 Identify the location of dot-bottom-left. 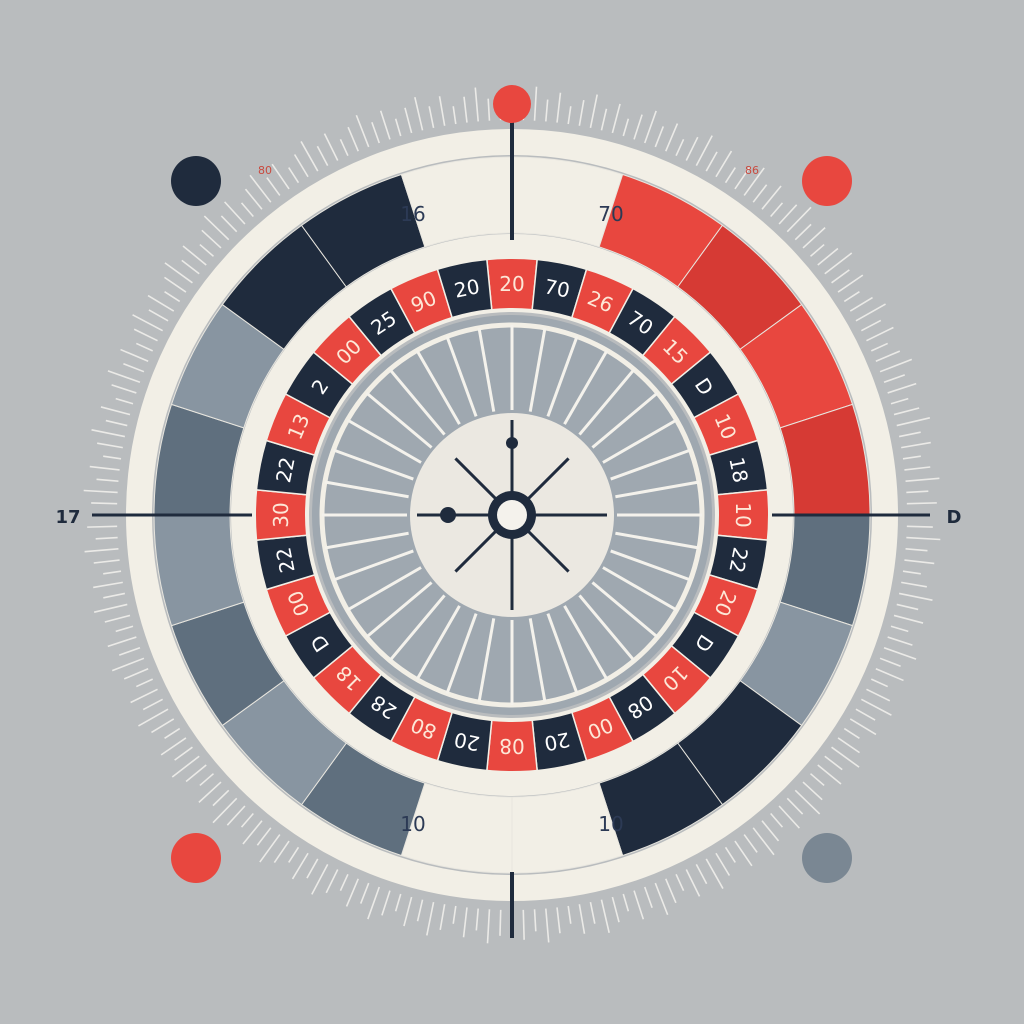
(196, 858).